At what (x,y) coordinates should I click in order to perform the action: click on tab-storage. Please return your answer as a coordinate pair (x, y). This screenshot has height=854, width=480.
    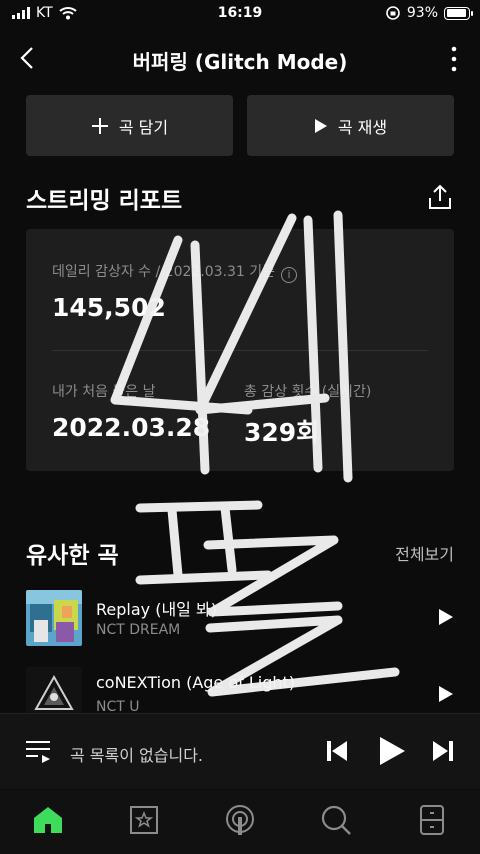
    Looking at the image, I should click on (432, 820).